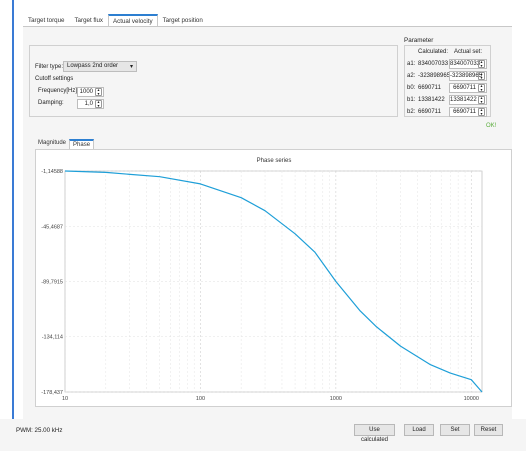  What do you see at coordinates (468, 76) in the screenshot?
I see `param-row-actual-spinbox: -323898965 ▲ ▼` at bounding box center [468, 76].